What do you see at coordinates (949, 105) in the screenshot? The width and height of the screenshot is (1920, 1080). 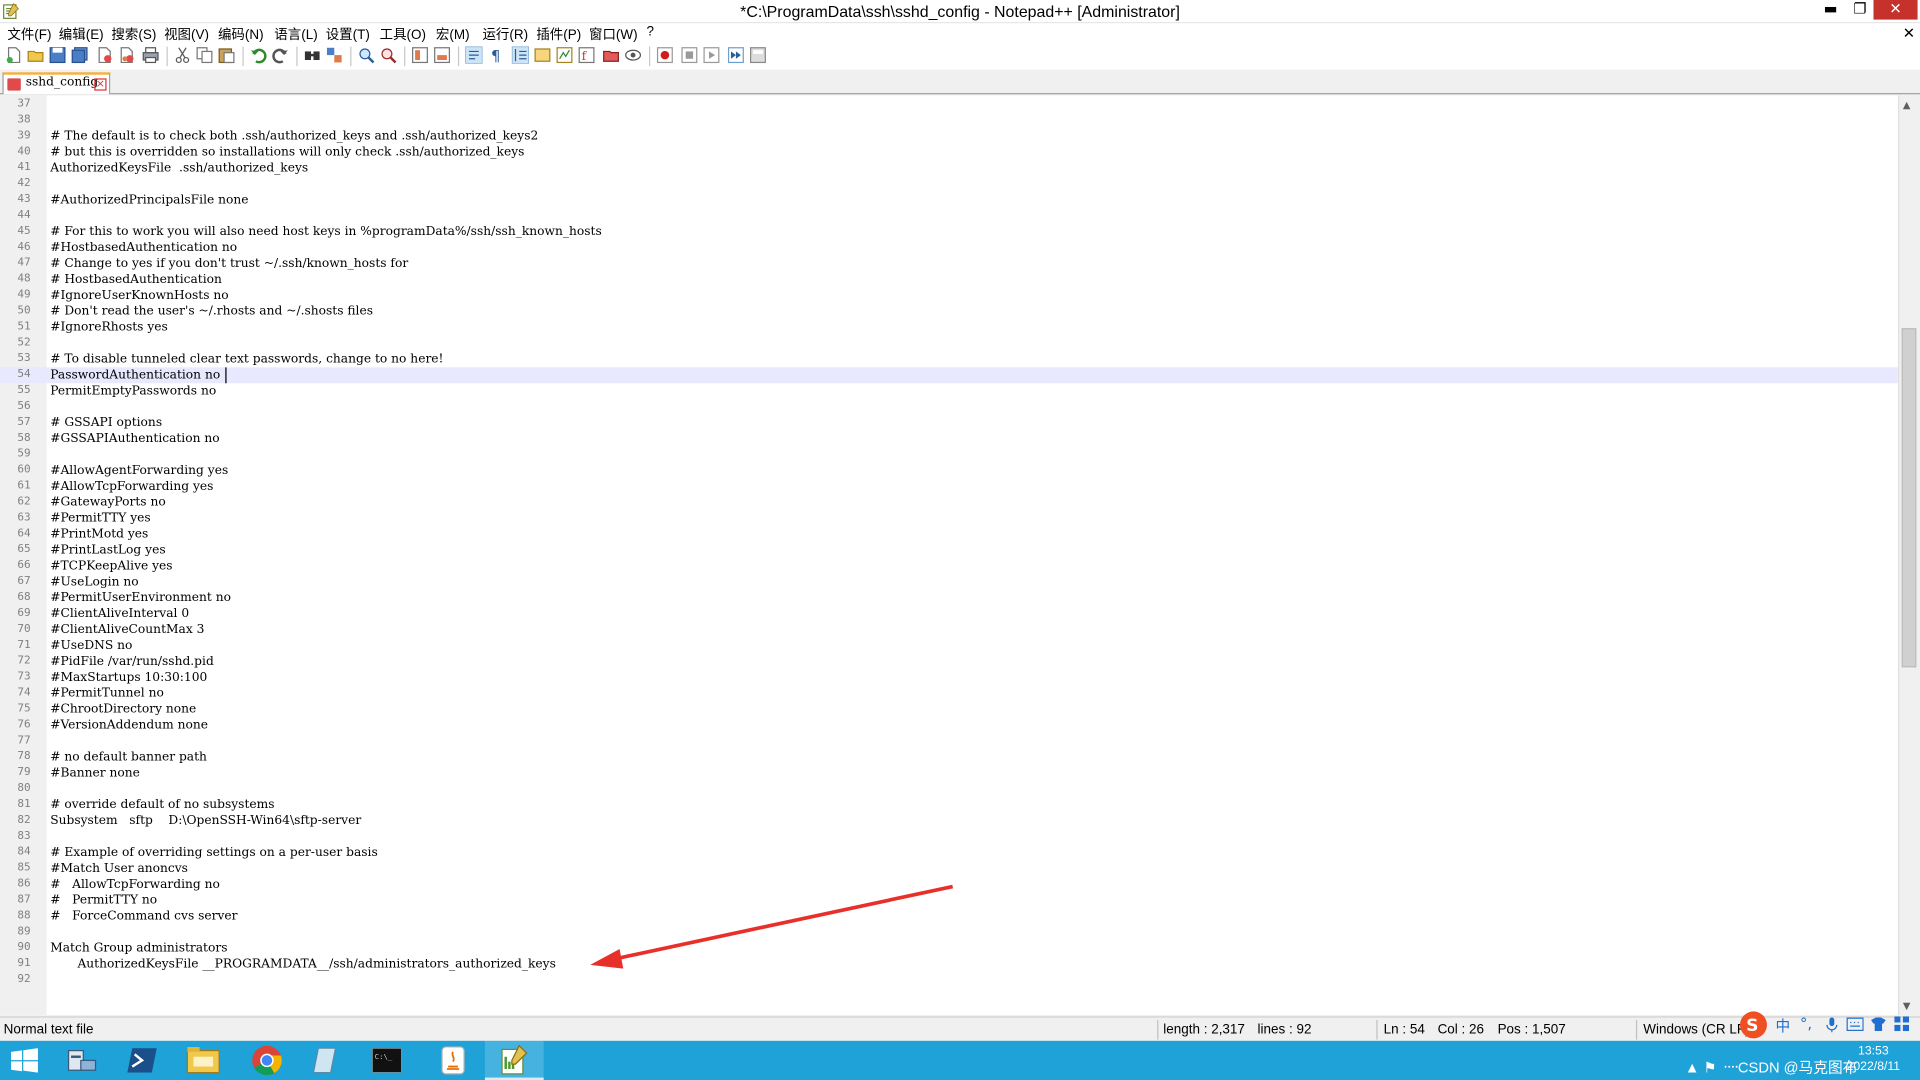 I see `editor-line: 37` at bounding box center [949, 105].